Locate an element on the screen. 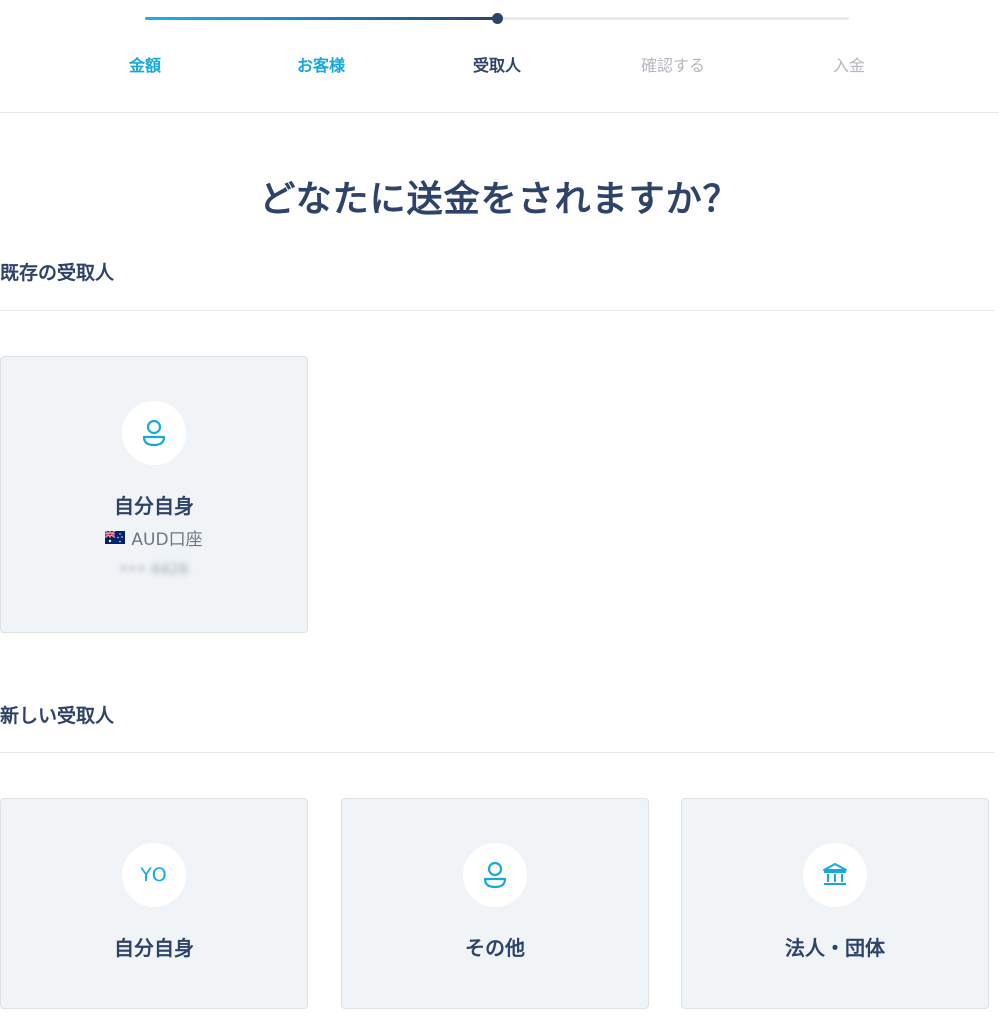  account-label: AUD口座 is located at coordinates (167, 540).